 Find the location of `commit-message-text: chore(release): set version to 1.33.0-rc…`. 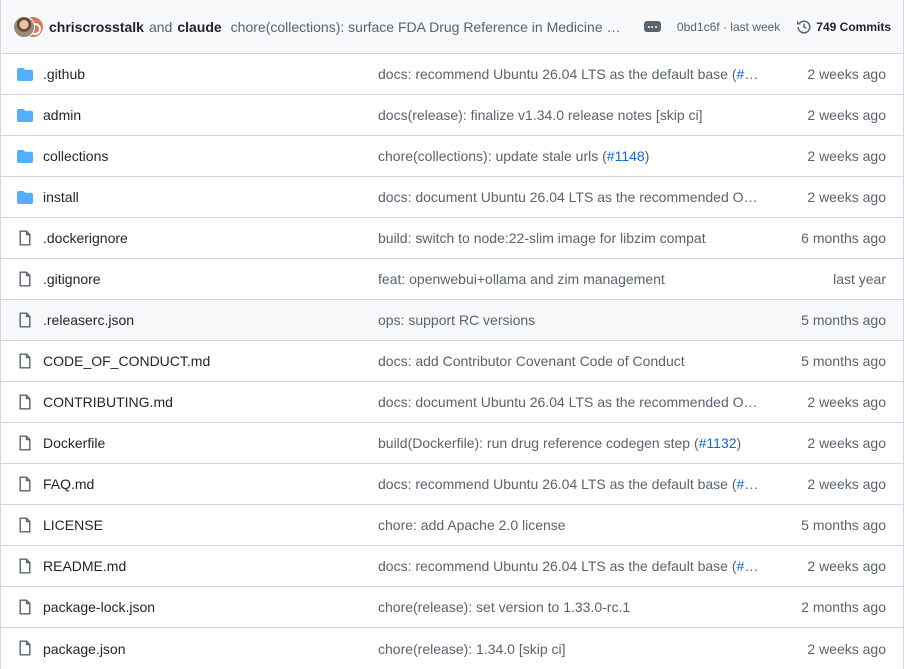

commit-message-text: chore(release): set version to 1.33.0-rc… is located at coordinates (504, 607).